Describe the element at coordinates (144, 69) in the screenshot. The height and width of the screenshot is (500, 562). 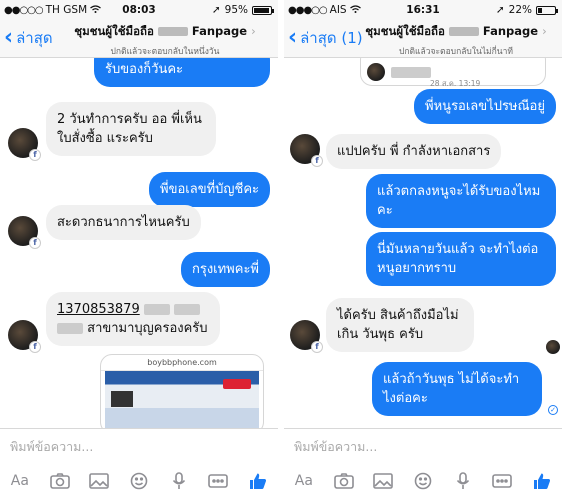
I see `message-text: รับของก็วันคะ` at that location.